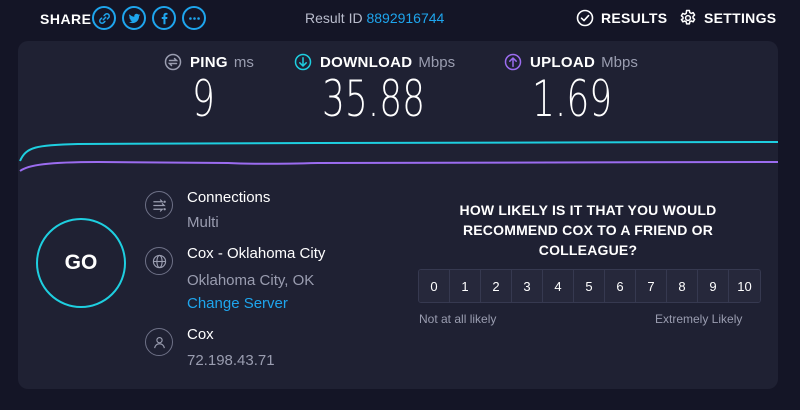 The width and height of the screenshot is (800, 410). Describe the element at coordinates (572, 99) in the screenshot. I see `upload-value: 1.69` at that location.